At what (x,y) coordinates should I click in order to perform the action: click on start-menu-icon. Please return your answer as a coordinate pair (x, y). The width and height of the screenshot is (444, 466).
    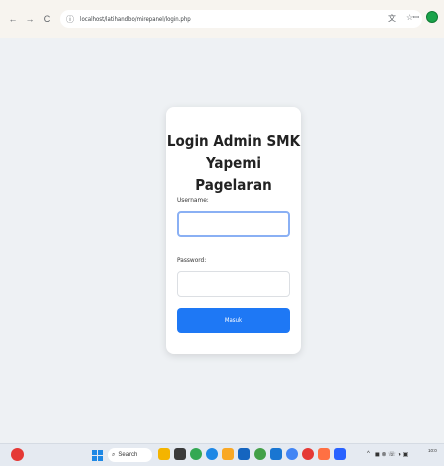
    Looking at the image, I should click on (97, 455).